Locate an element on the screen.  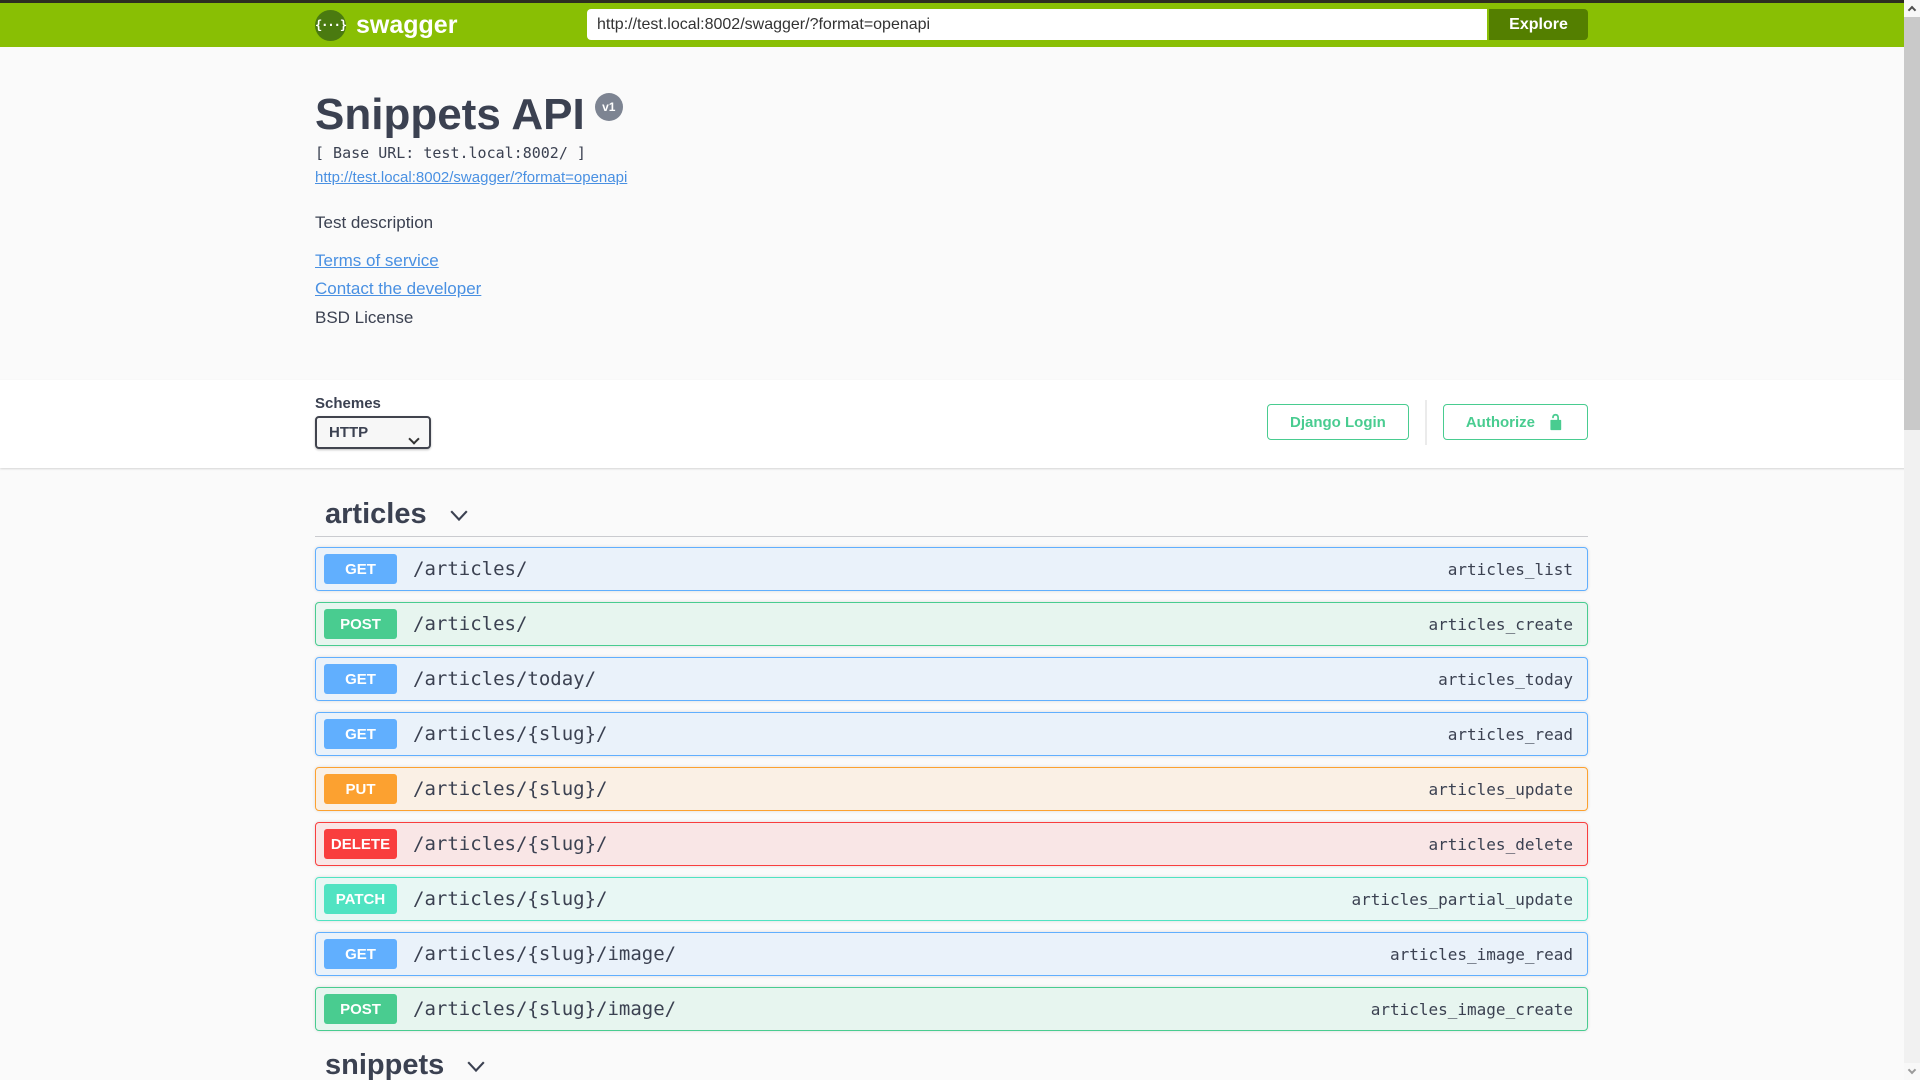
spec-url-input is located at coordinates (1037, 24).